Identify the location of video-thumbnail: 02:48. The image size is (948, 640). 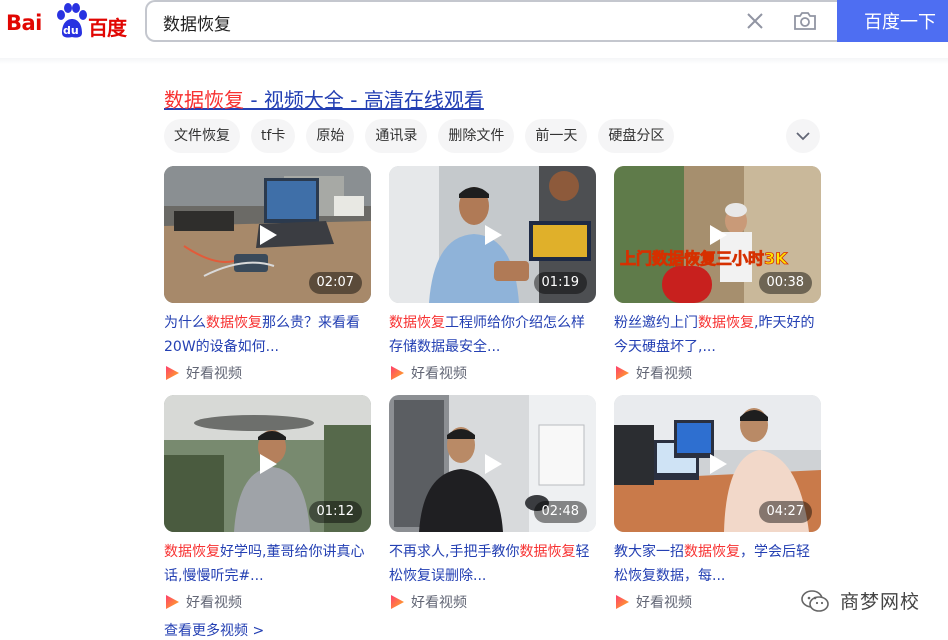
(492, 463).